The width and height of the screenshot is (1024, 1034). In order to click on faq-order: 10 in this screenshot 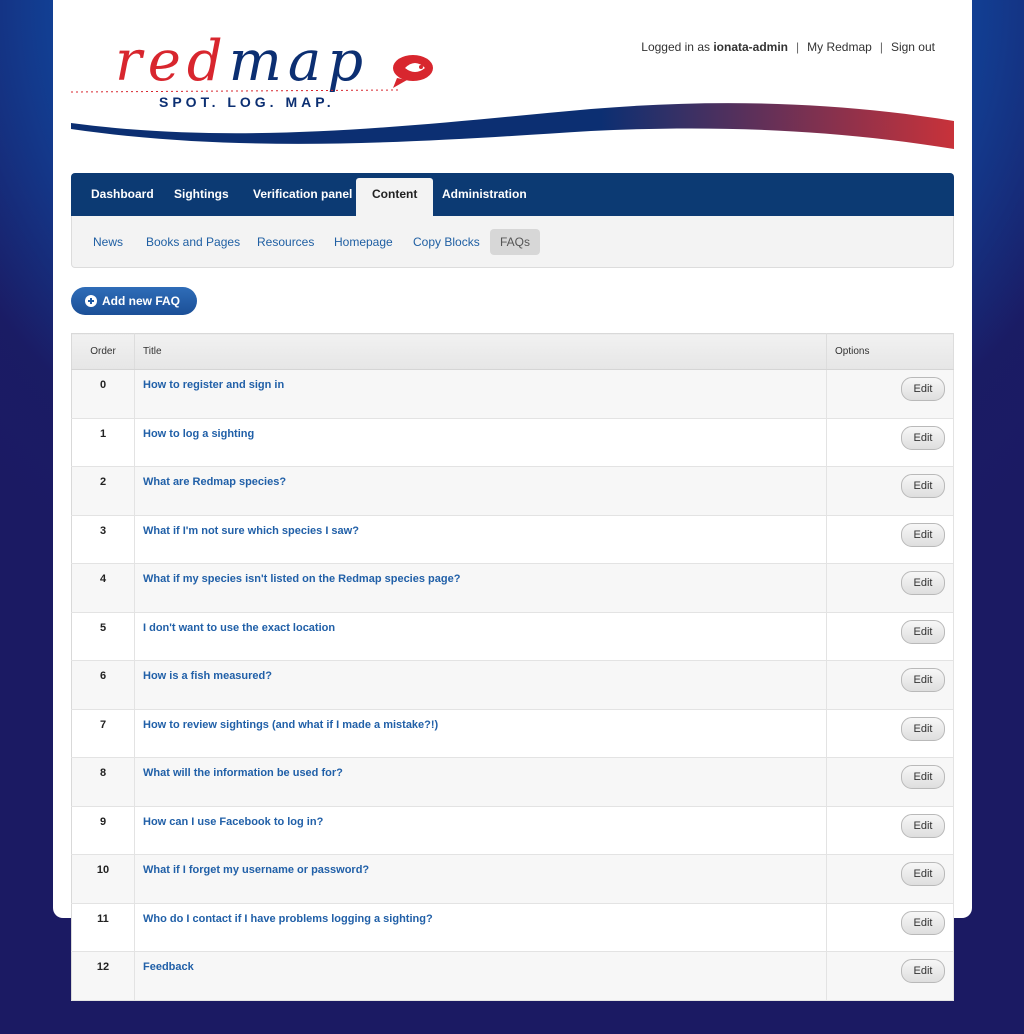, I will do `click(103, 879)`.